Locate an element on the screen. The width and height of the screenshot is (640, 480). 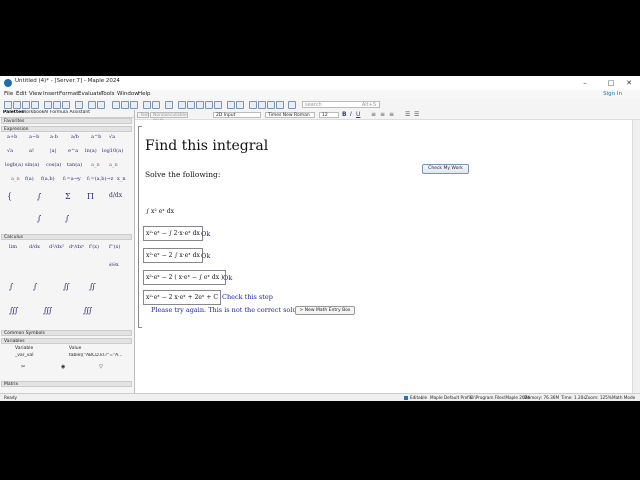
sign-in-link: Sign In is located at coordinates (612, 94).